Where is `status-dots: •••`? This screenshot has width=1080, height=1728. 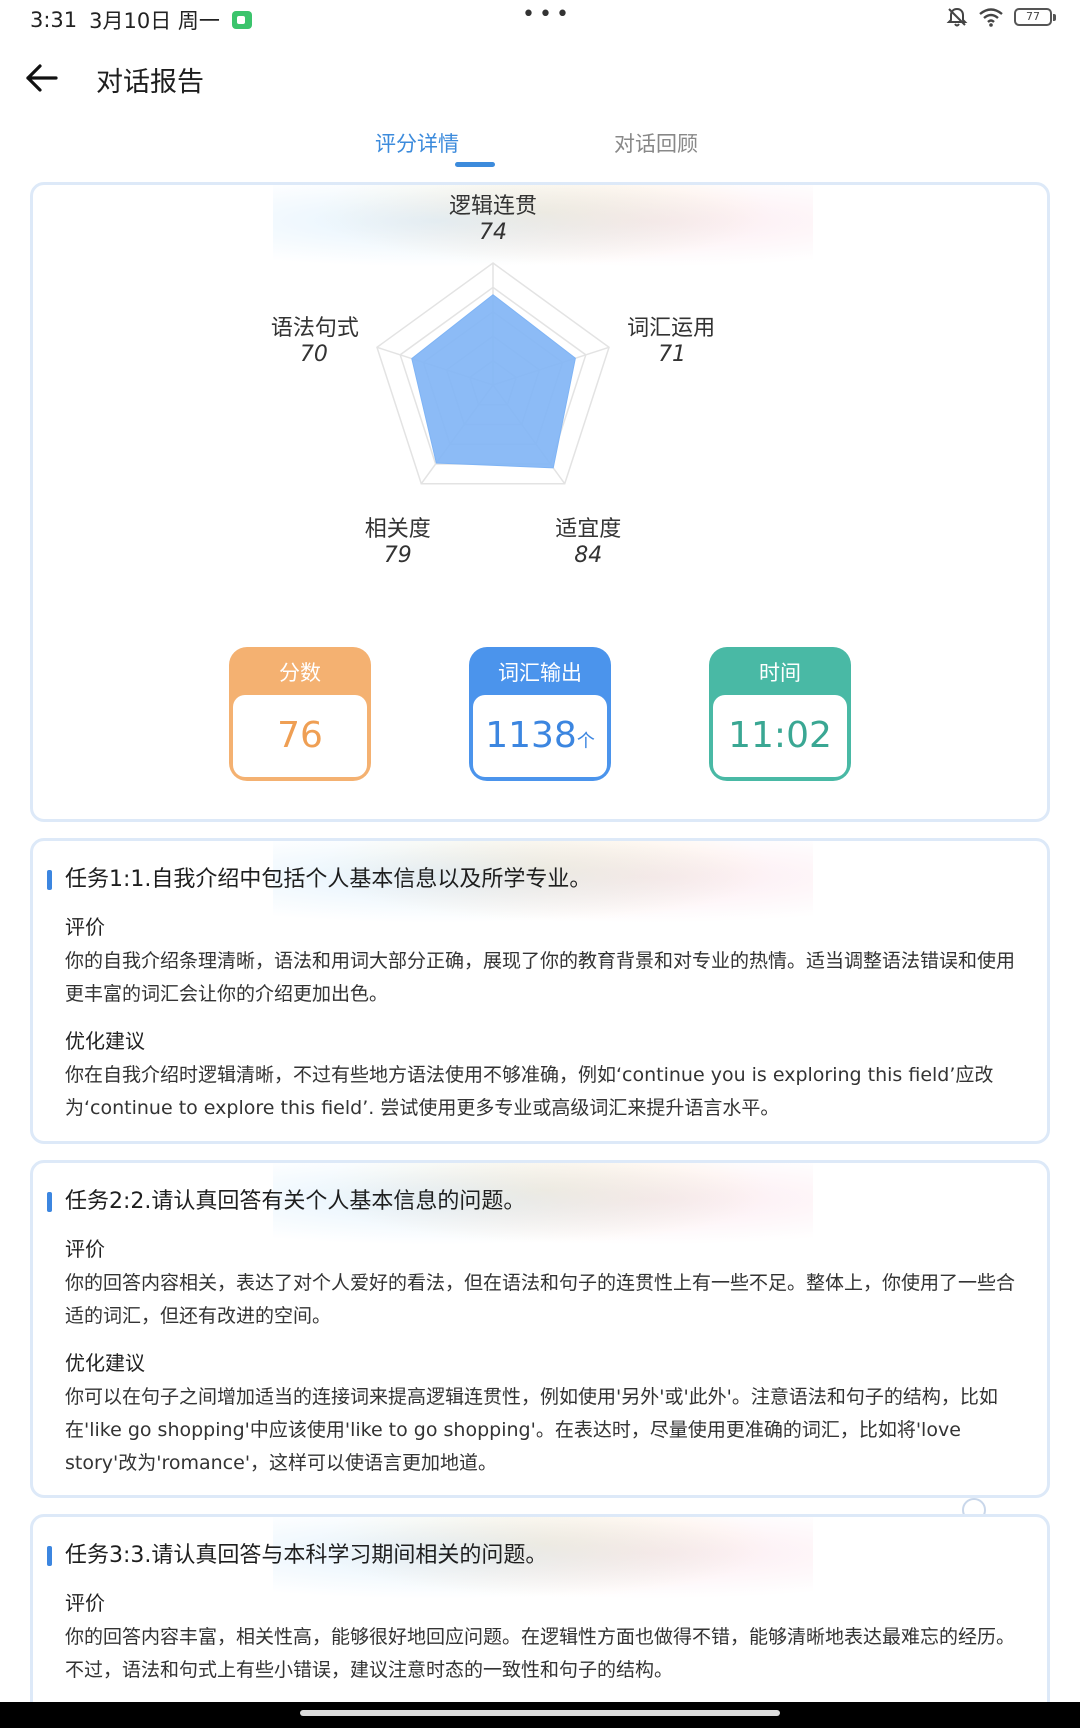
status-dots: ••• is located at coordinates (547, 14).